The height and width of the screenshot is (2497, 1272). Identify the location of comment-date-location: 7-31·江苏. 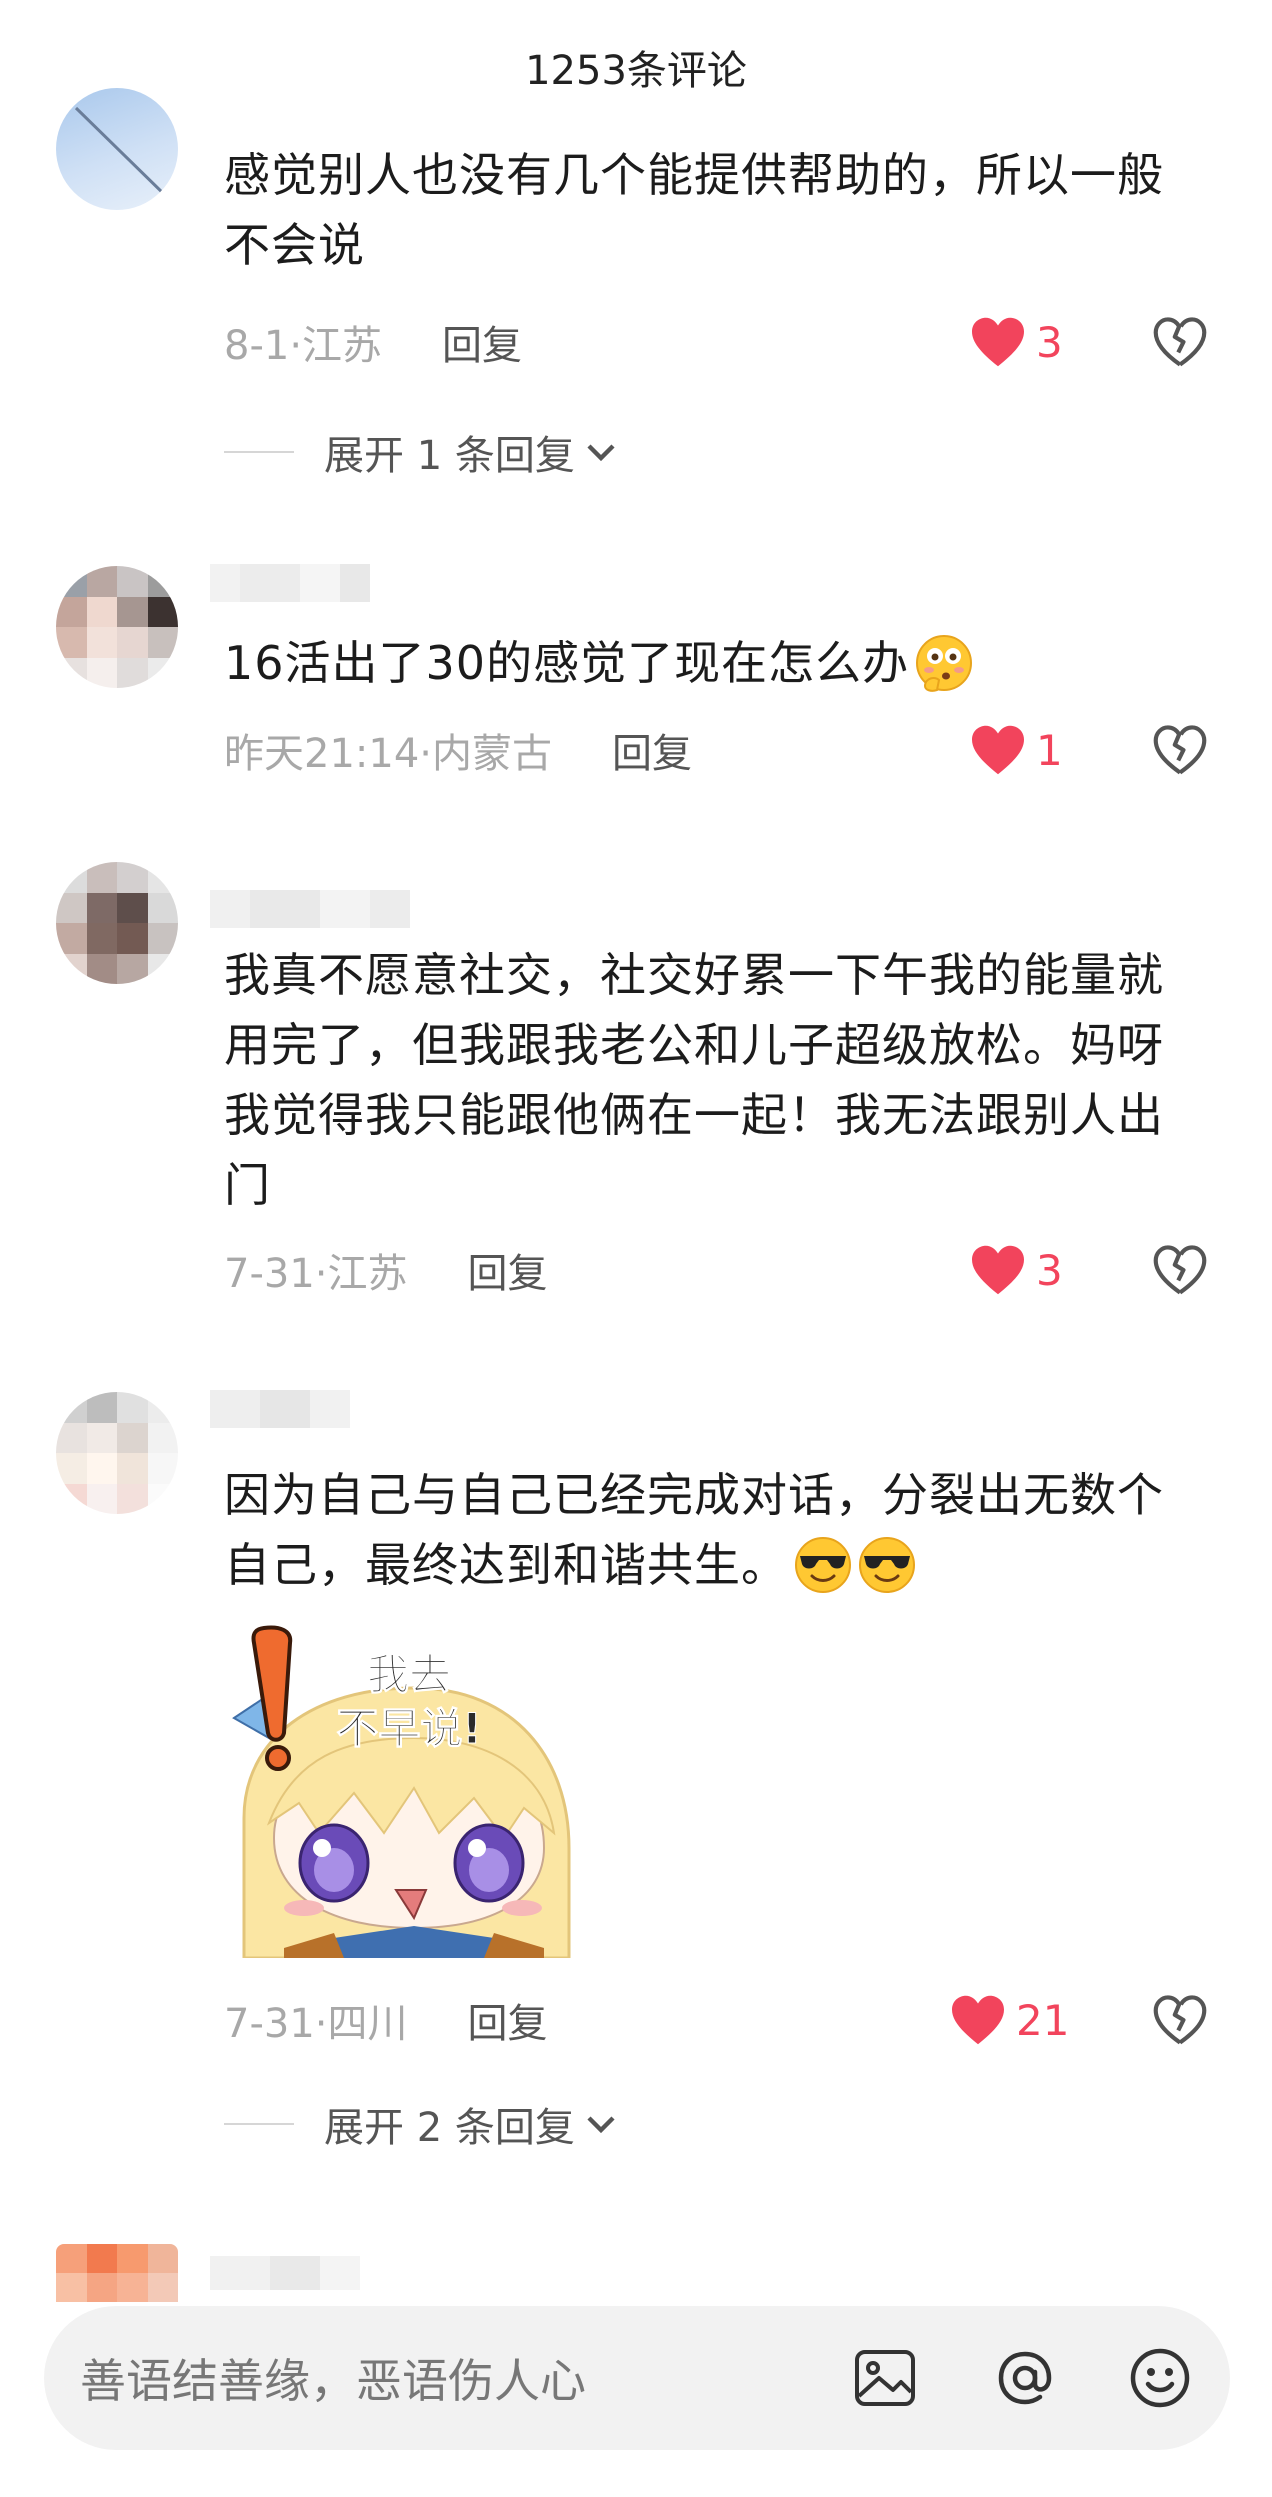
(316, 1274).